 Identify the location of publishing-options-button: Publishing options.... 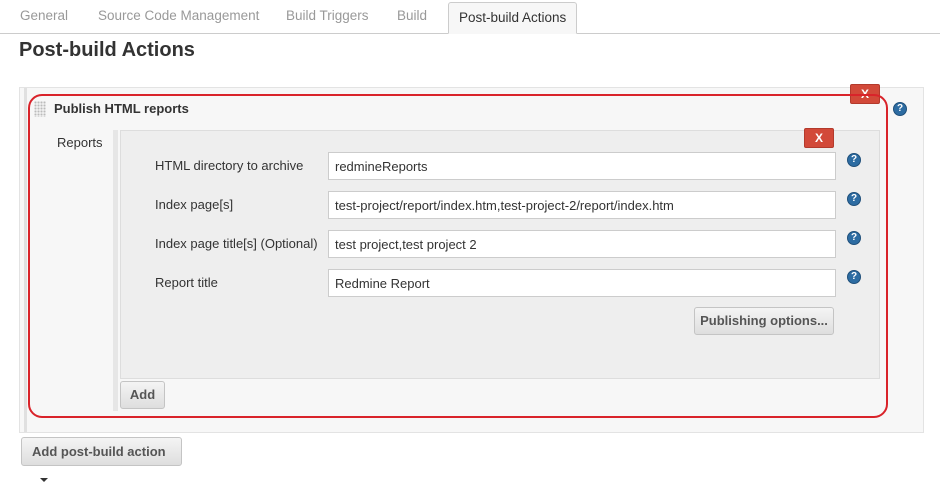
(764, 321).